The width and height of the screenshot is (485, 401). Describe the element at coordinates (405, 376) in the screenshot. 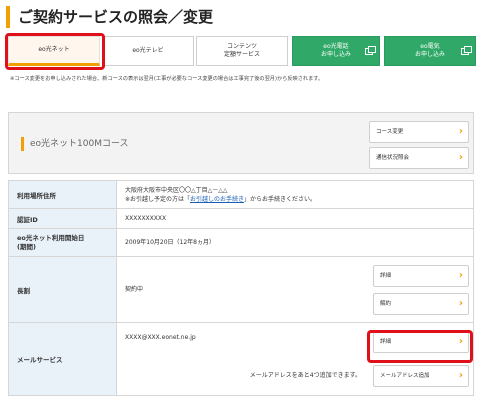

I see `button-label: メールアドレス追加` at that location.